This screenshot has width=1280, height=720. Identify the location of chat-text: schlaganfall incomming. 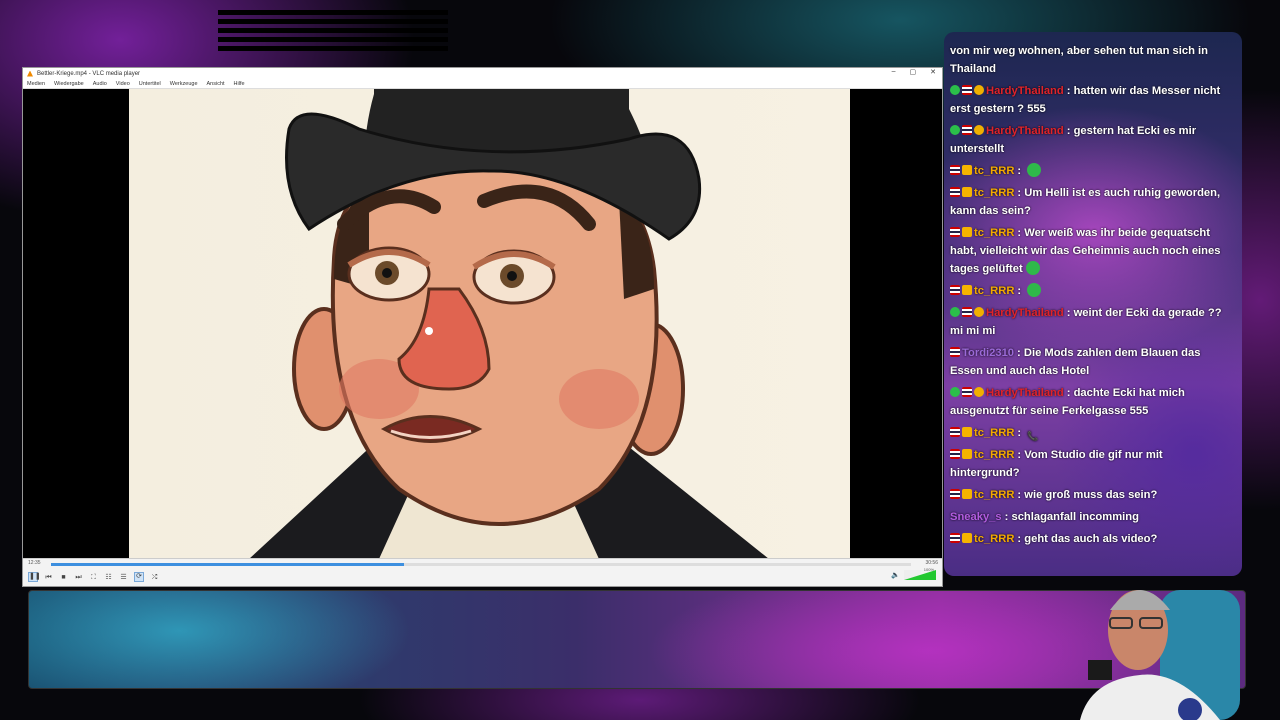
(1075, 517).